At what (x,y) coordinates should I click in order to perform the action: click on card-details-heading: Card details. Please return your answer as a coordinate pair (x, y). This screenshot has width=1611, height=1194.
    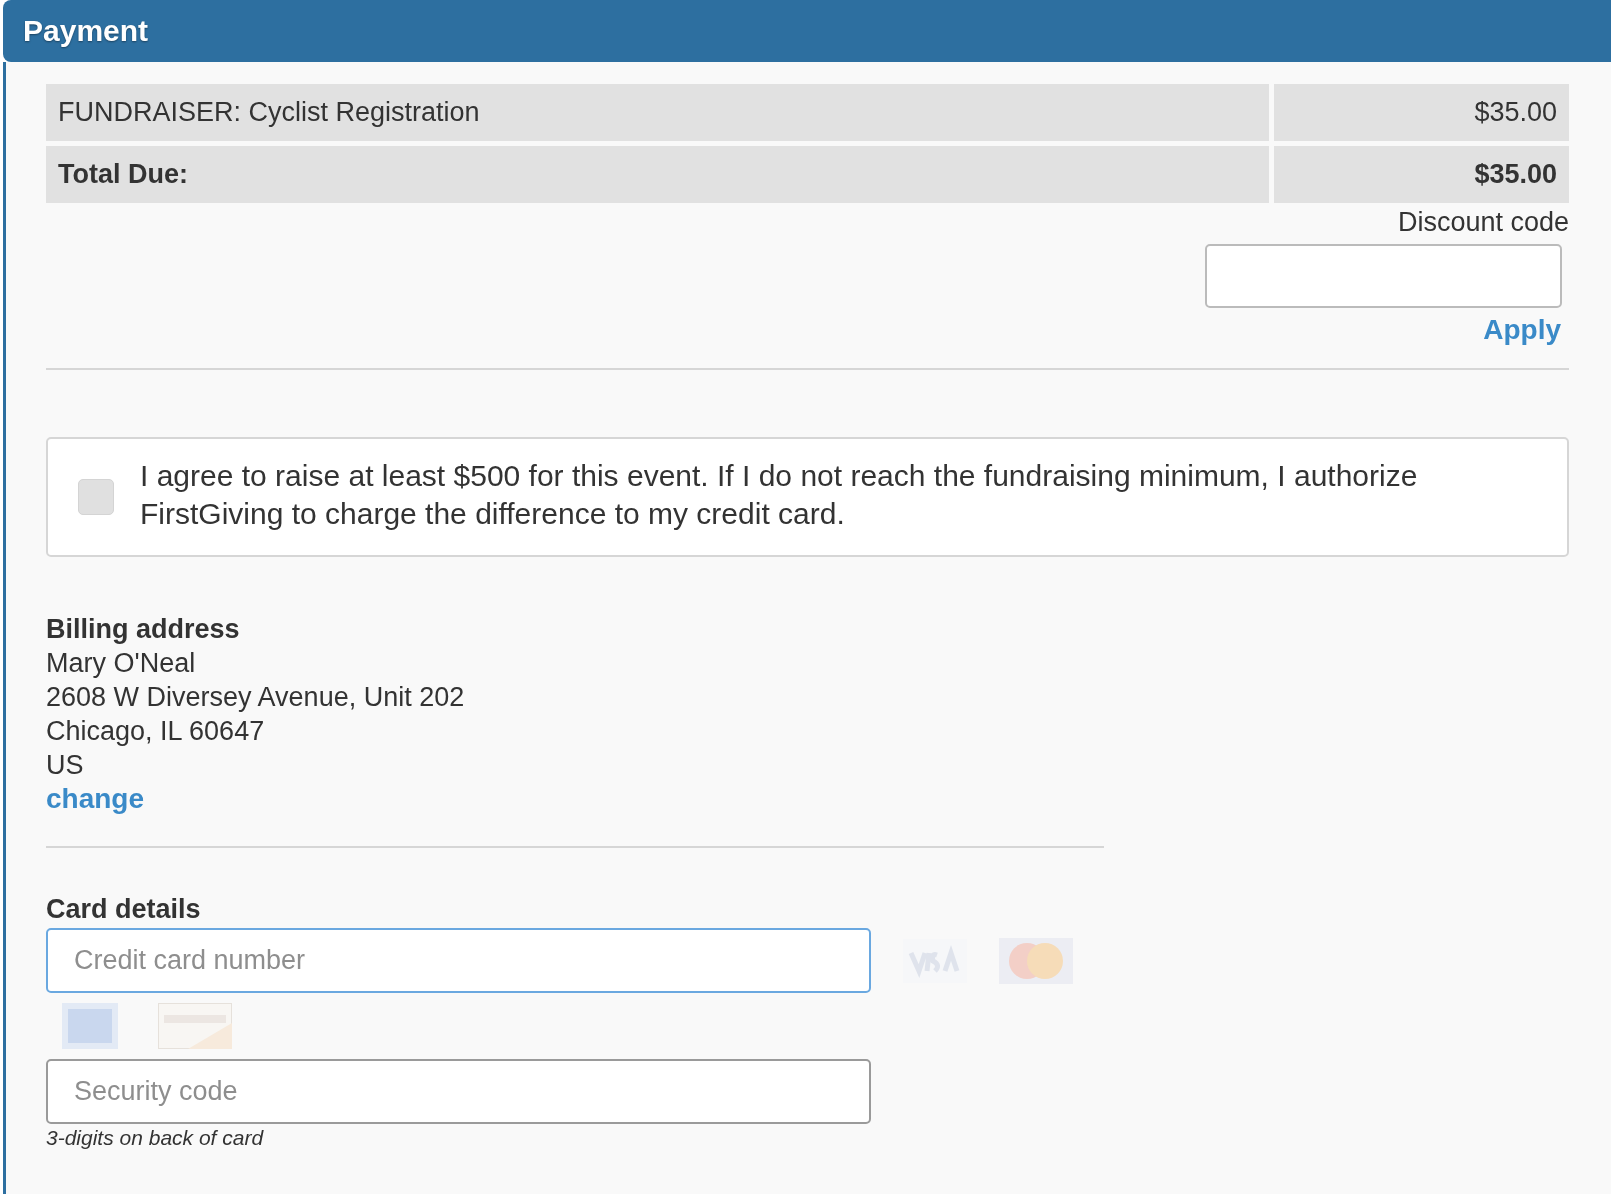
    Looking at the image, I should click on (123, 909).